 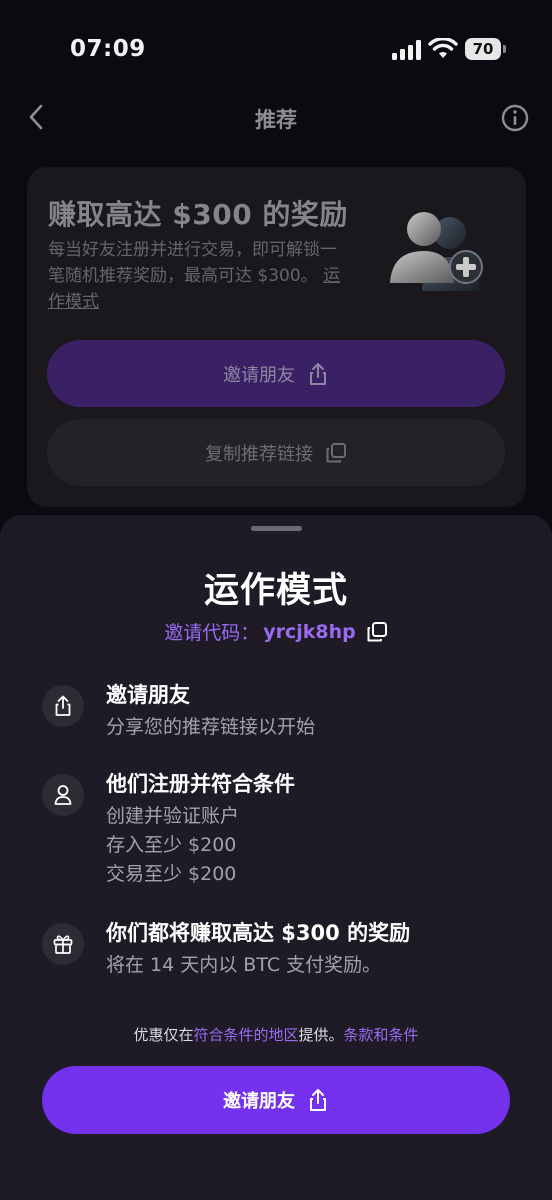 I want to click on step-line: 分享您的推荐链接以开始, so click(x=211, y=727).